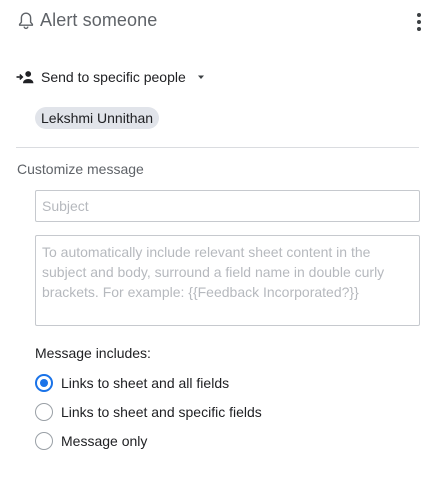  Describe the element at coordinates (220, 22) in the screenshot. I see `panel-header: Alert someone` at that location.